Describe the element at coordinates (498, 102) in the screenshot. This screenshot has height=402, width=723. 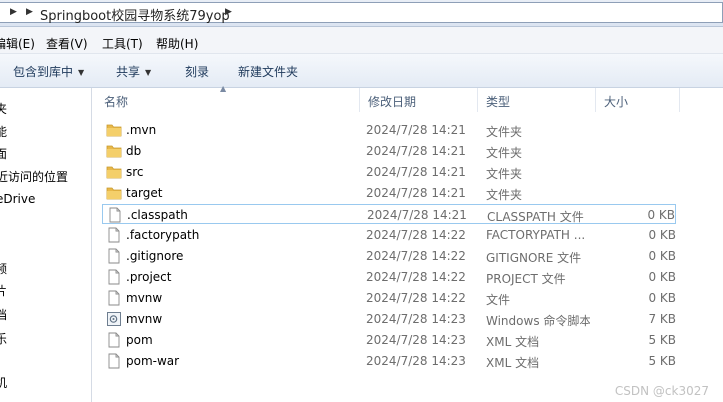
I see `column-label-type: 类型` at that location.